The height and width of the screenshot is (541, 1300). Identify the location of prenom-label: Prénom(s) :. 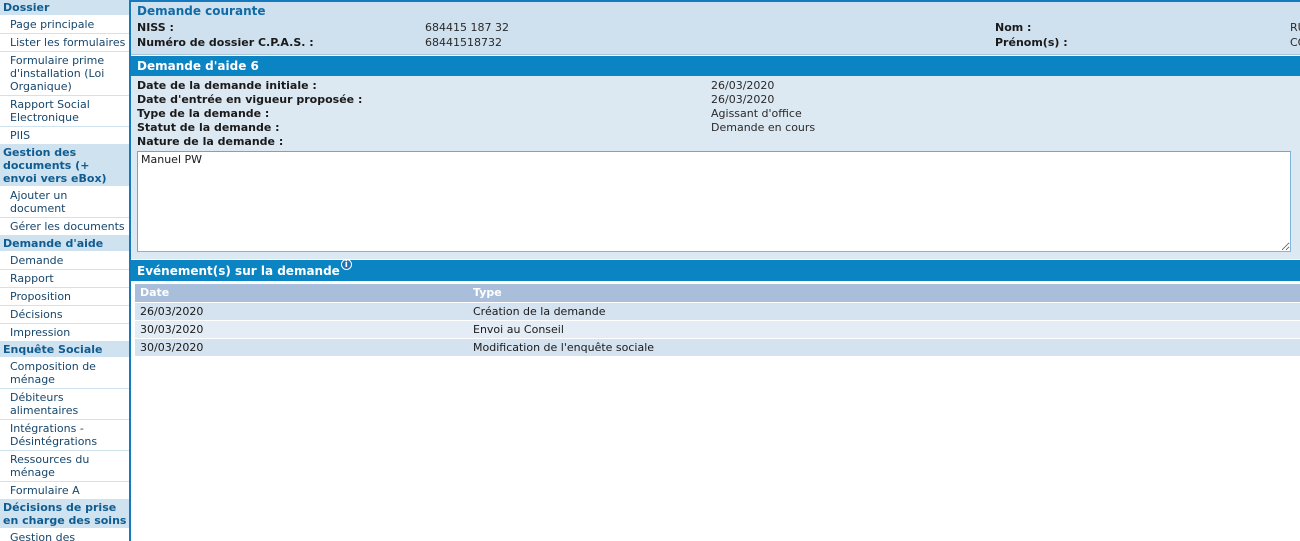
(1031, 42).